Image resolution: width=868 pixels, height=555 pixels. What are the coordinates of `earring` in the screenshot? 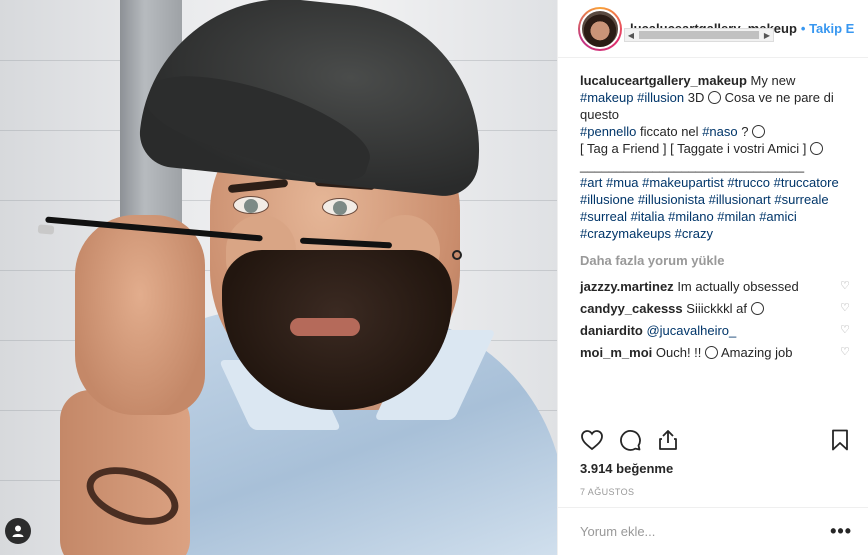 It's located at (457, 255).